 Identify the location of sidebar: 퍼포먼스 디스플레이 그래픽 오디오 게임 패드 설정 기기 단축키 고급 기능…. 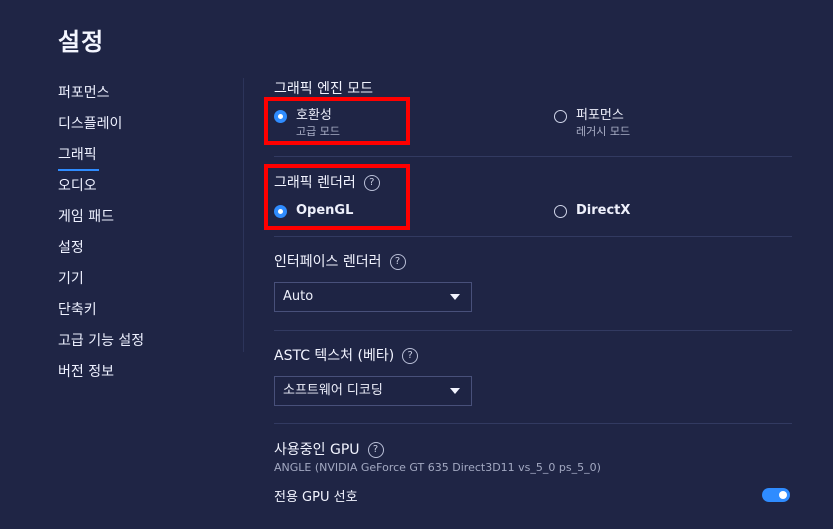
(143, 235).